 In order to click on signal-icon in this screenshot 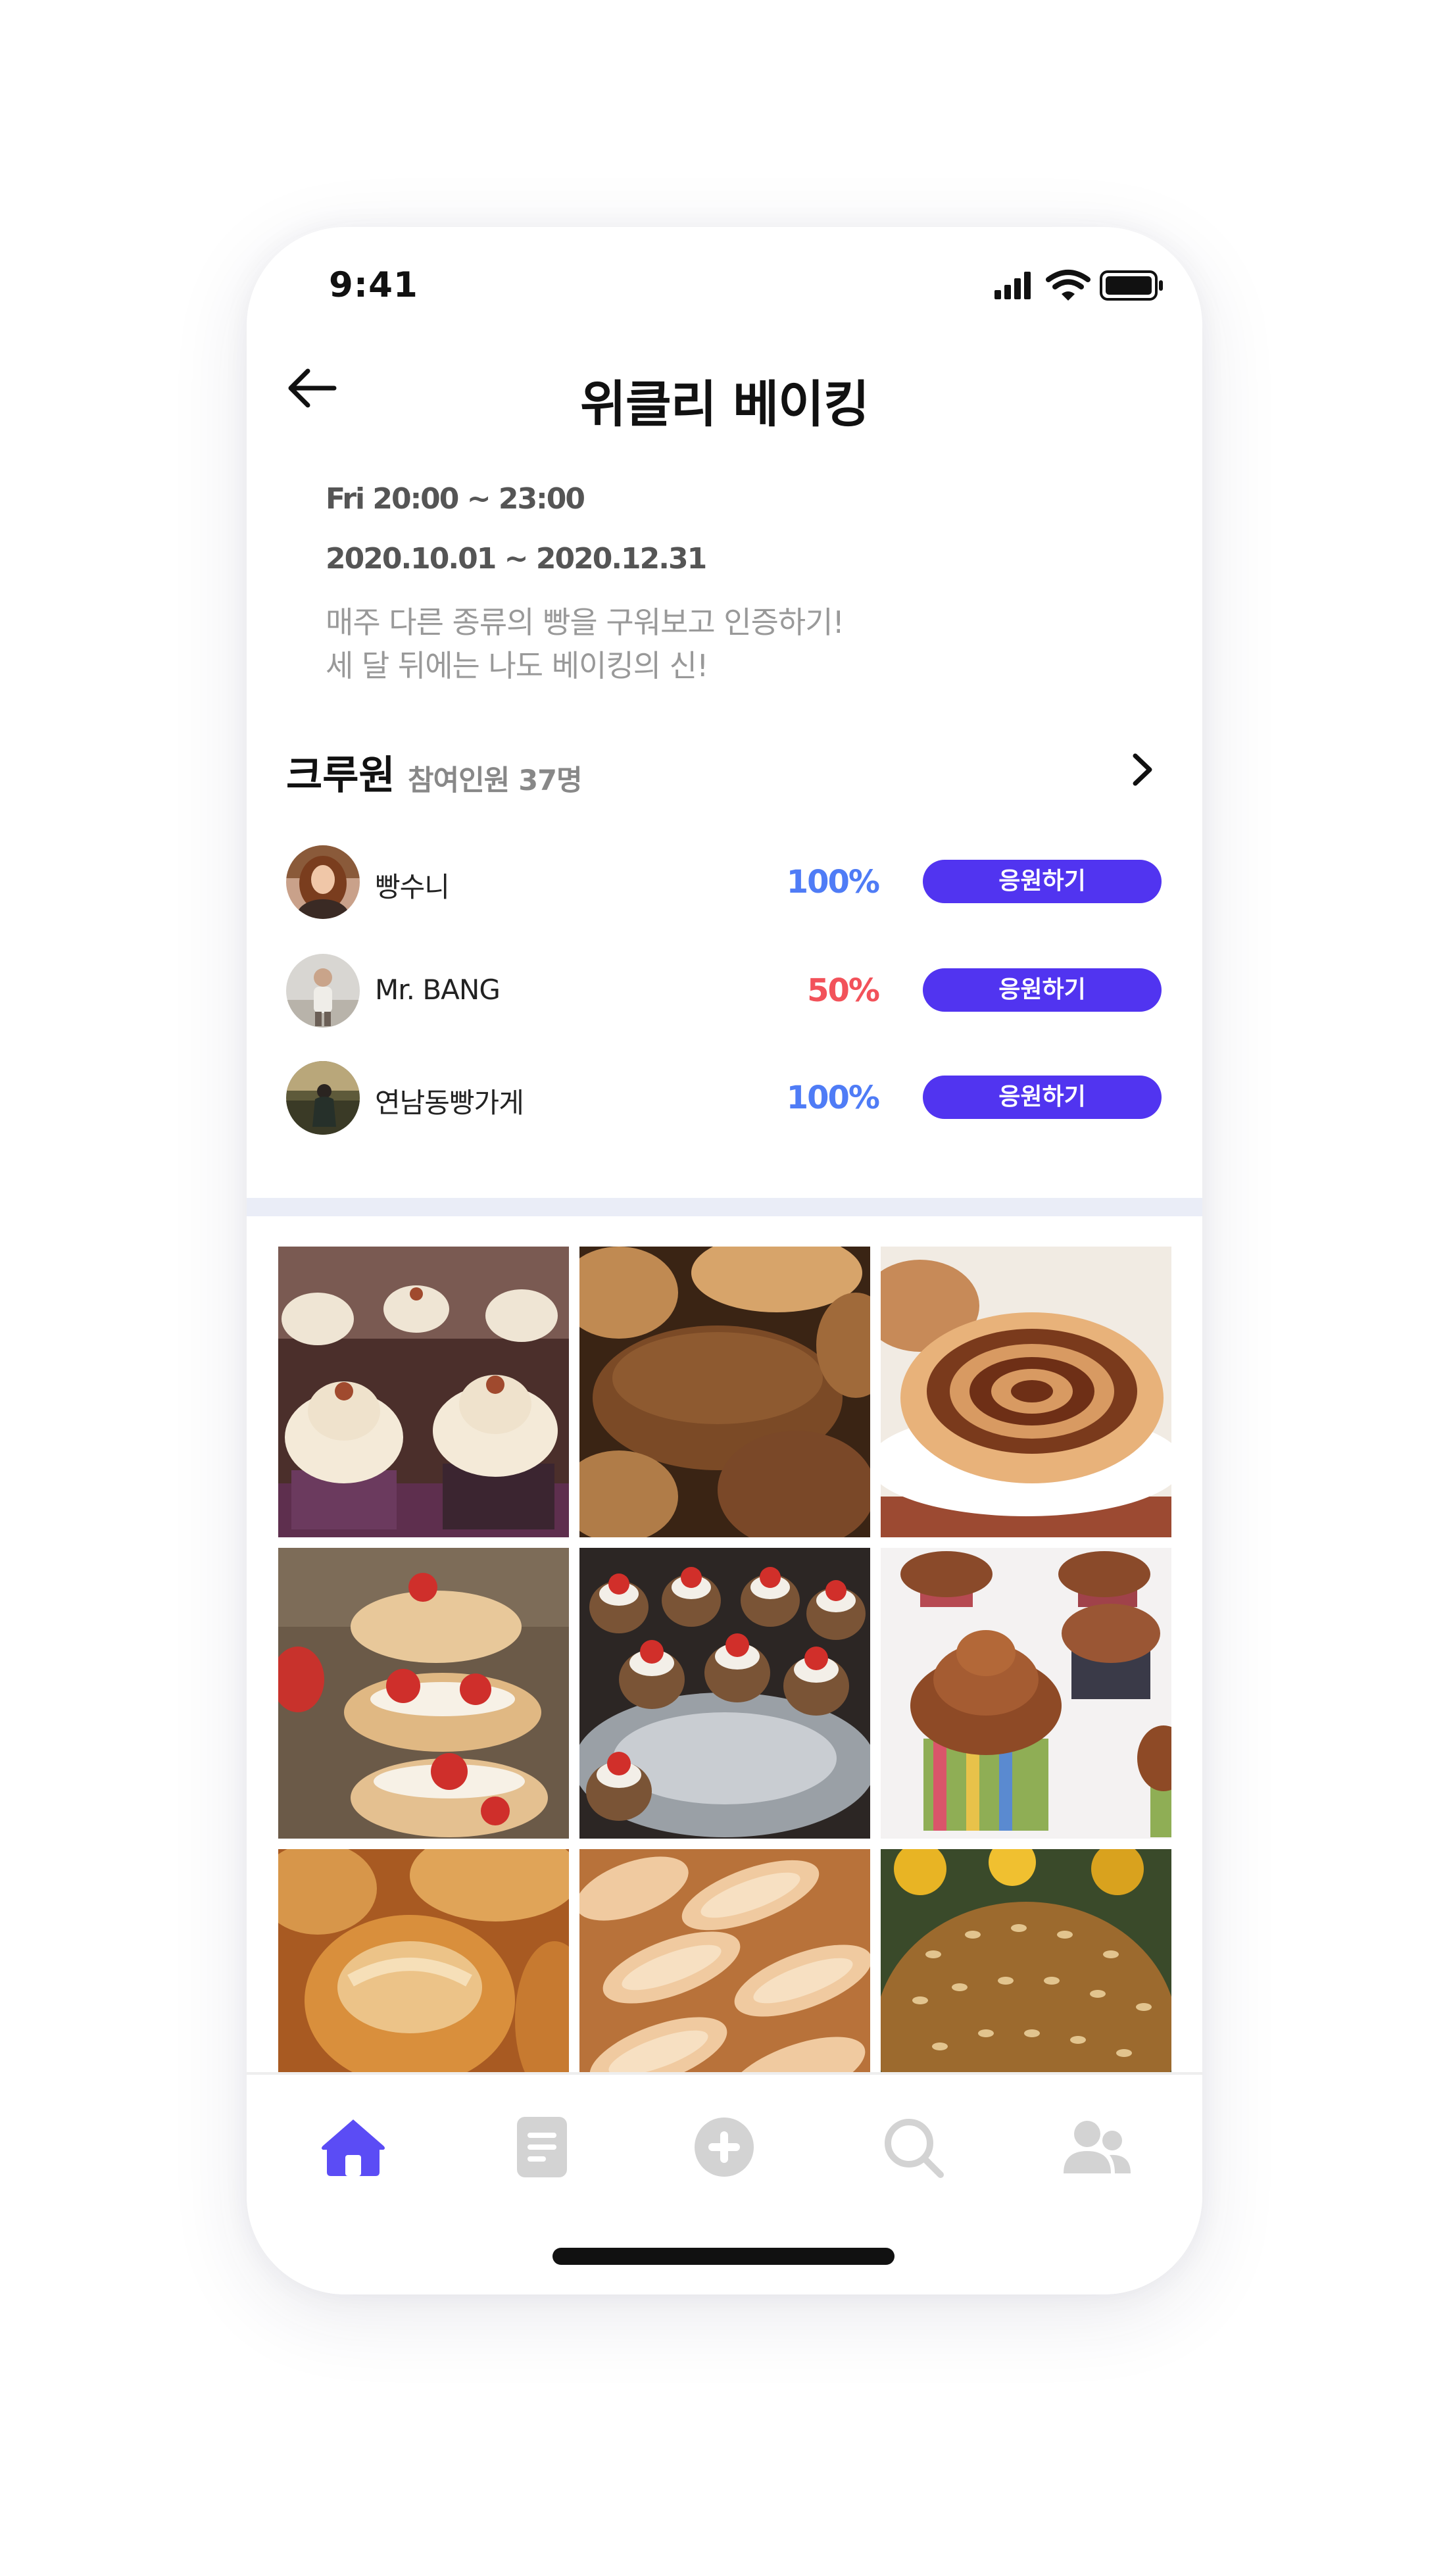, I will do `click(1012, 285)`.